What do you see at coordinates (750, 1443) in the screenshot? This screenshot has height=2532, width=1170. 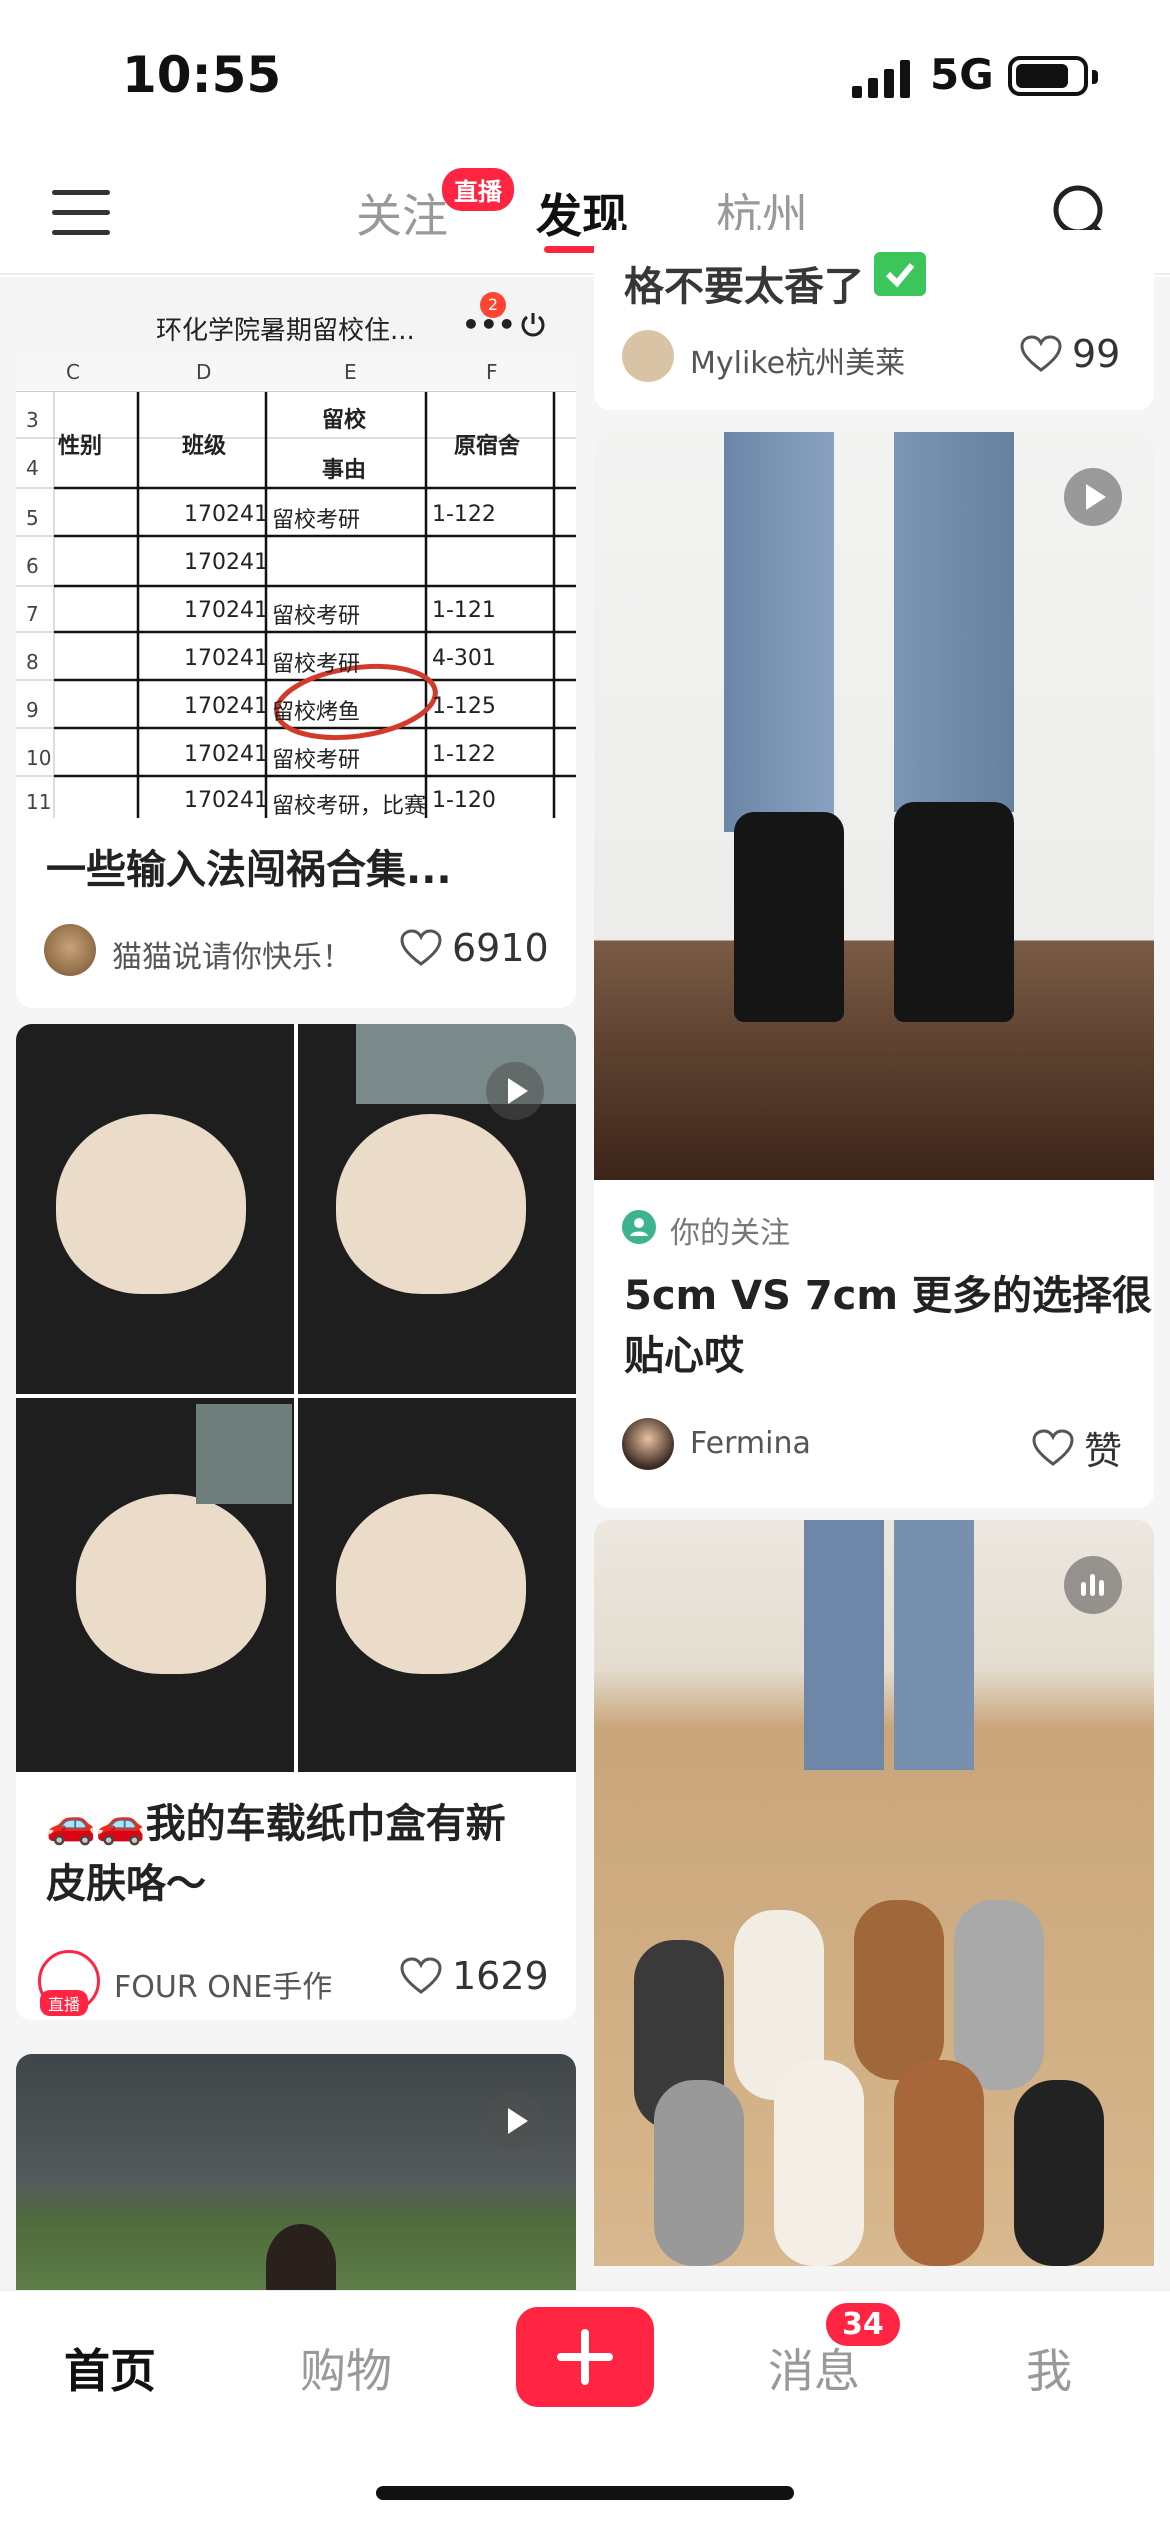 I see `author-name: Fermina` at bounding box center [750, 1443].